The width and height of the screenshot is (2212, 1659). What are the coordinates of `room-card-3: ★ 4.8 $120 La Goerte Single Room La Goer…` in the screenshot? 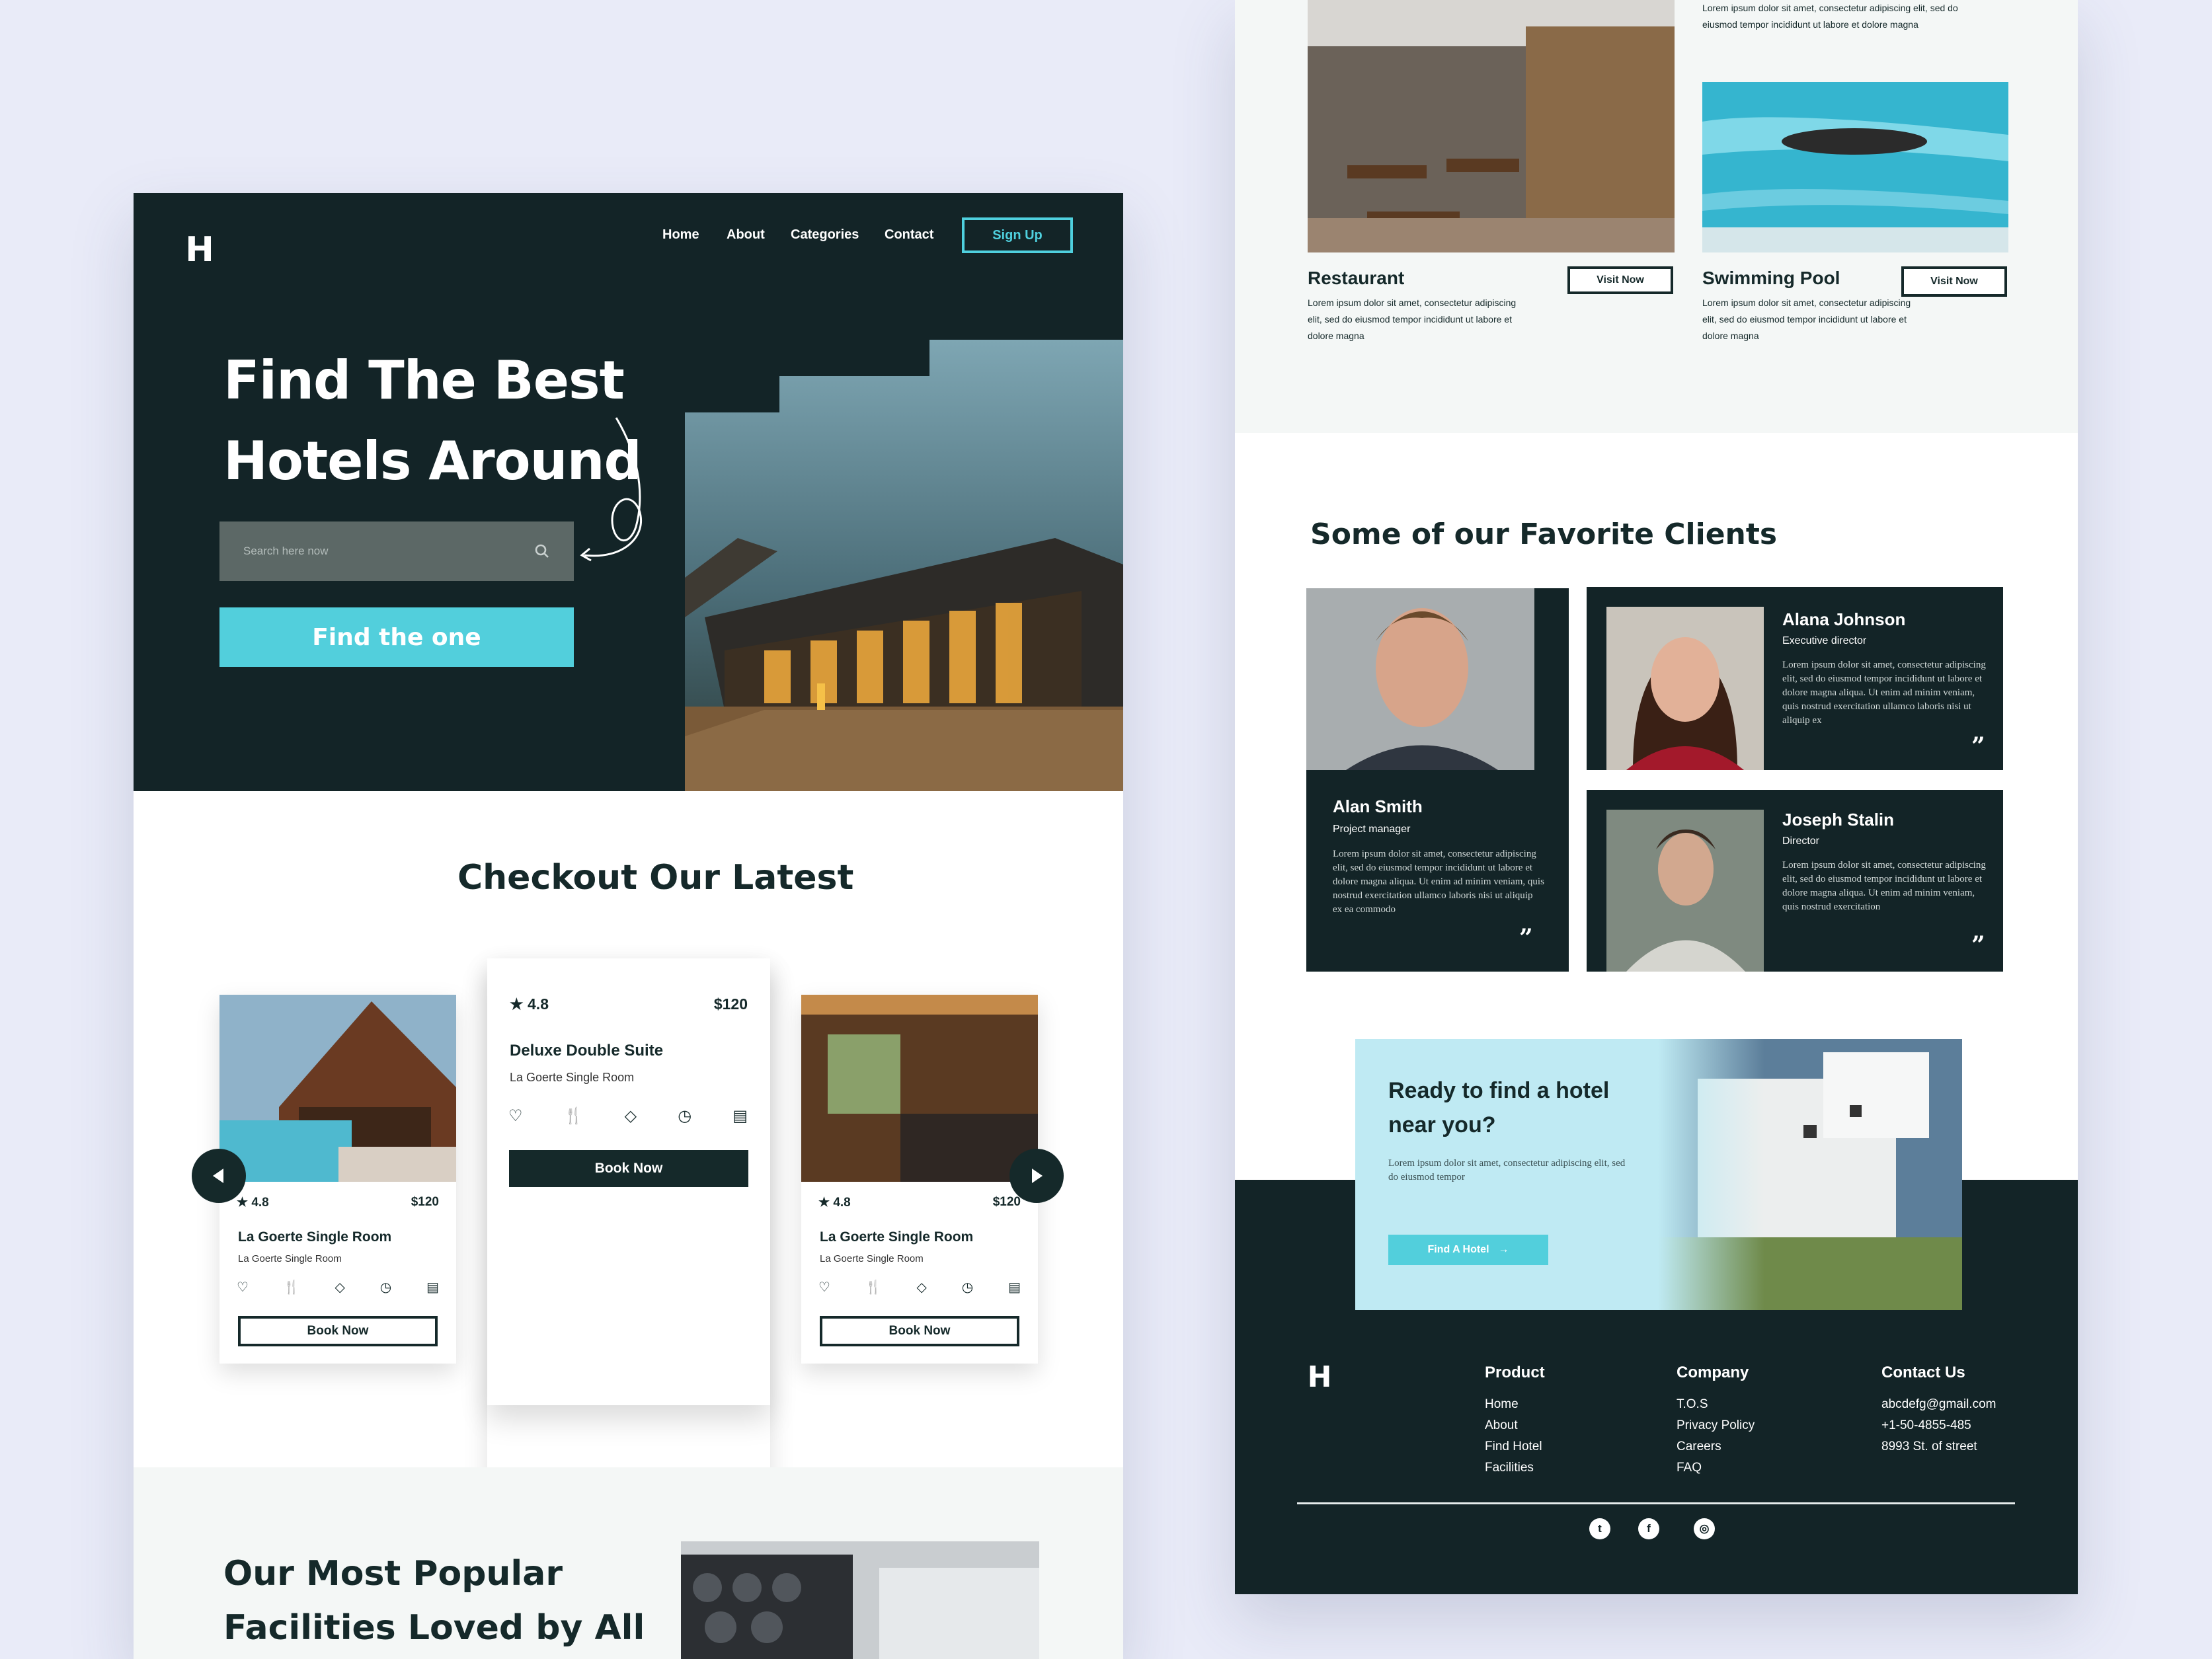 It's located at (919, 1179).